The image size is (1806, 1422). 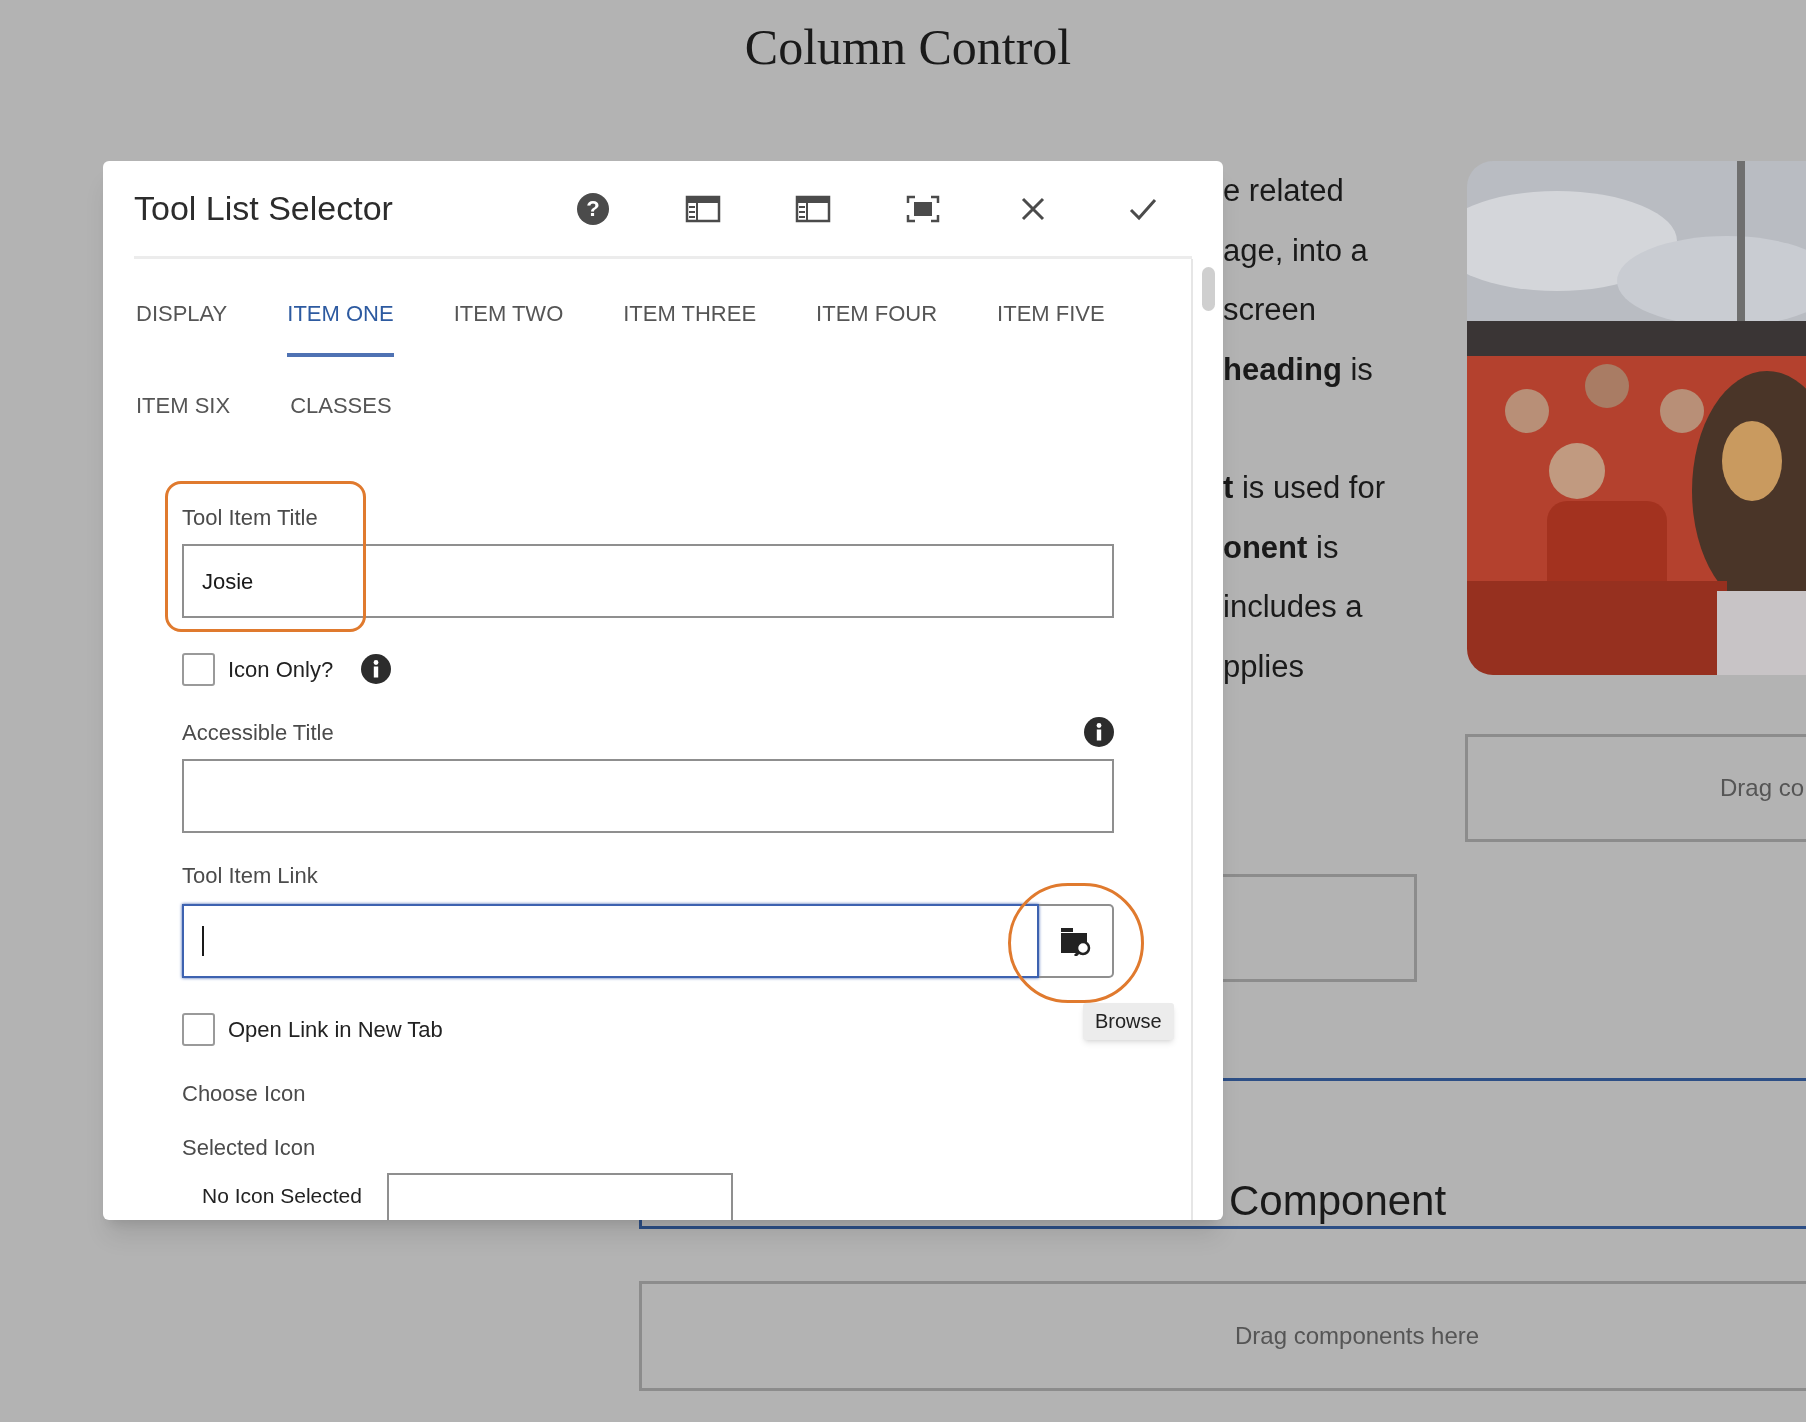 I want to click on help-button: ?, so click(x=593, y=208).